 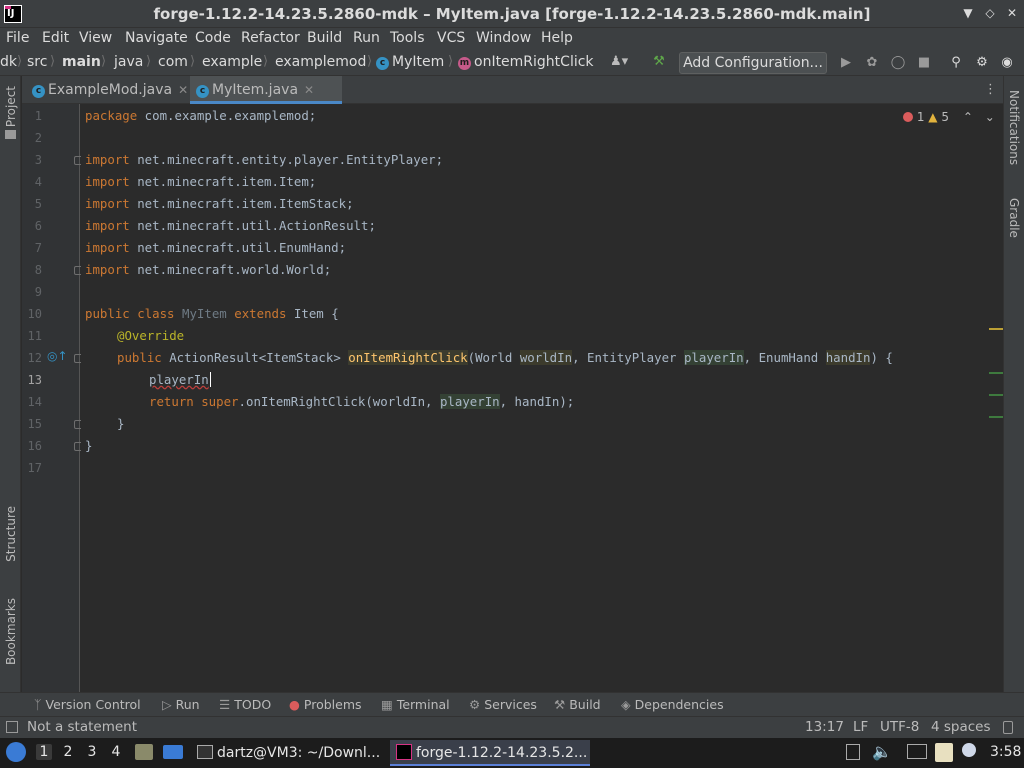 What do you see at coordinates (81, 62) in the screenshot?
I see `breadcrumb-main: main` at bounding box center [81, 62].